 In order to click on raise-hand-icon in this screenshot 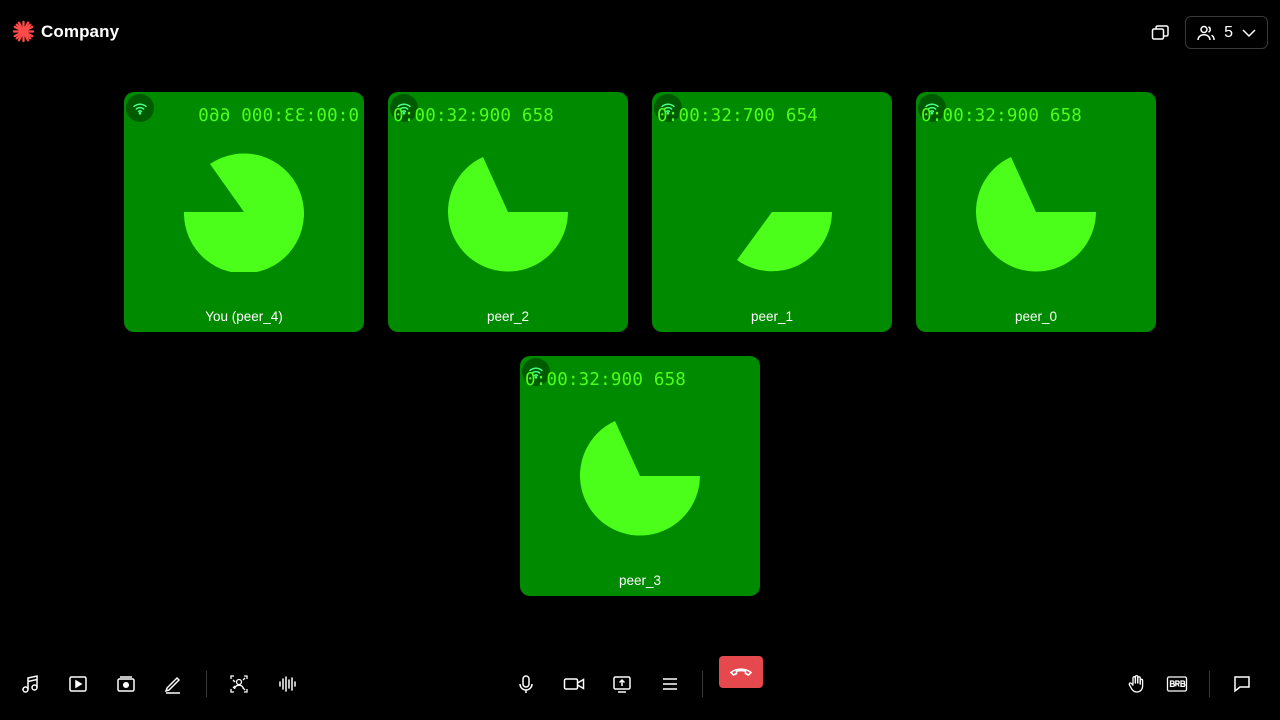, I will do `click(1136, 684)`.